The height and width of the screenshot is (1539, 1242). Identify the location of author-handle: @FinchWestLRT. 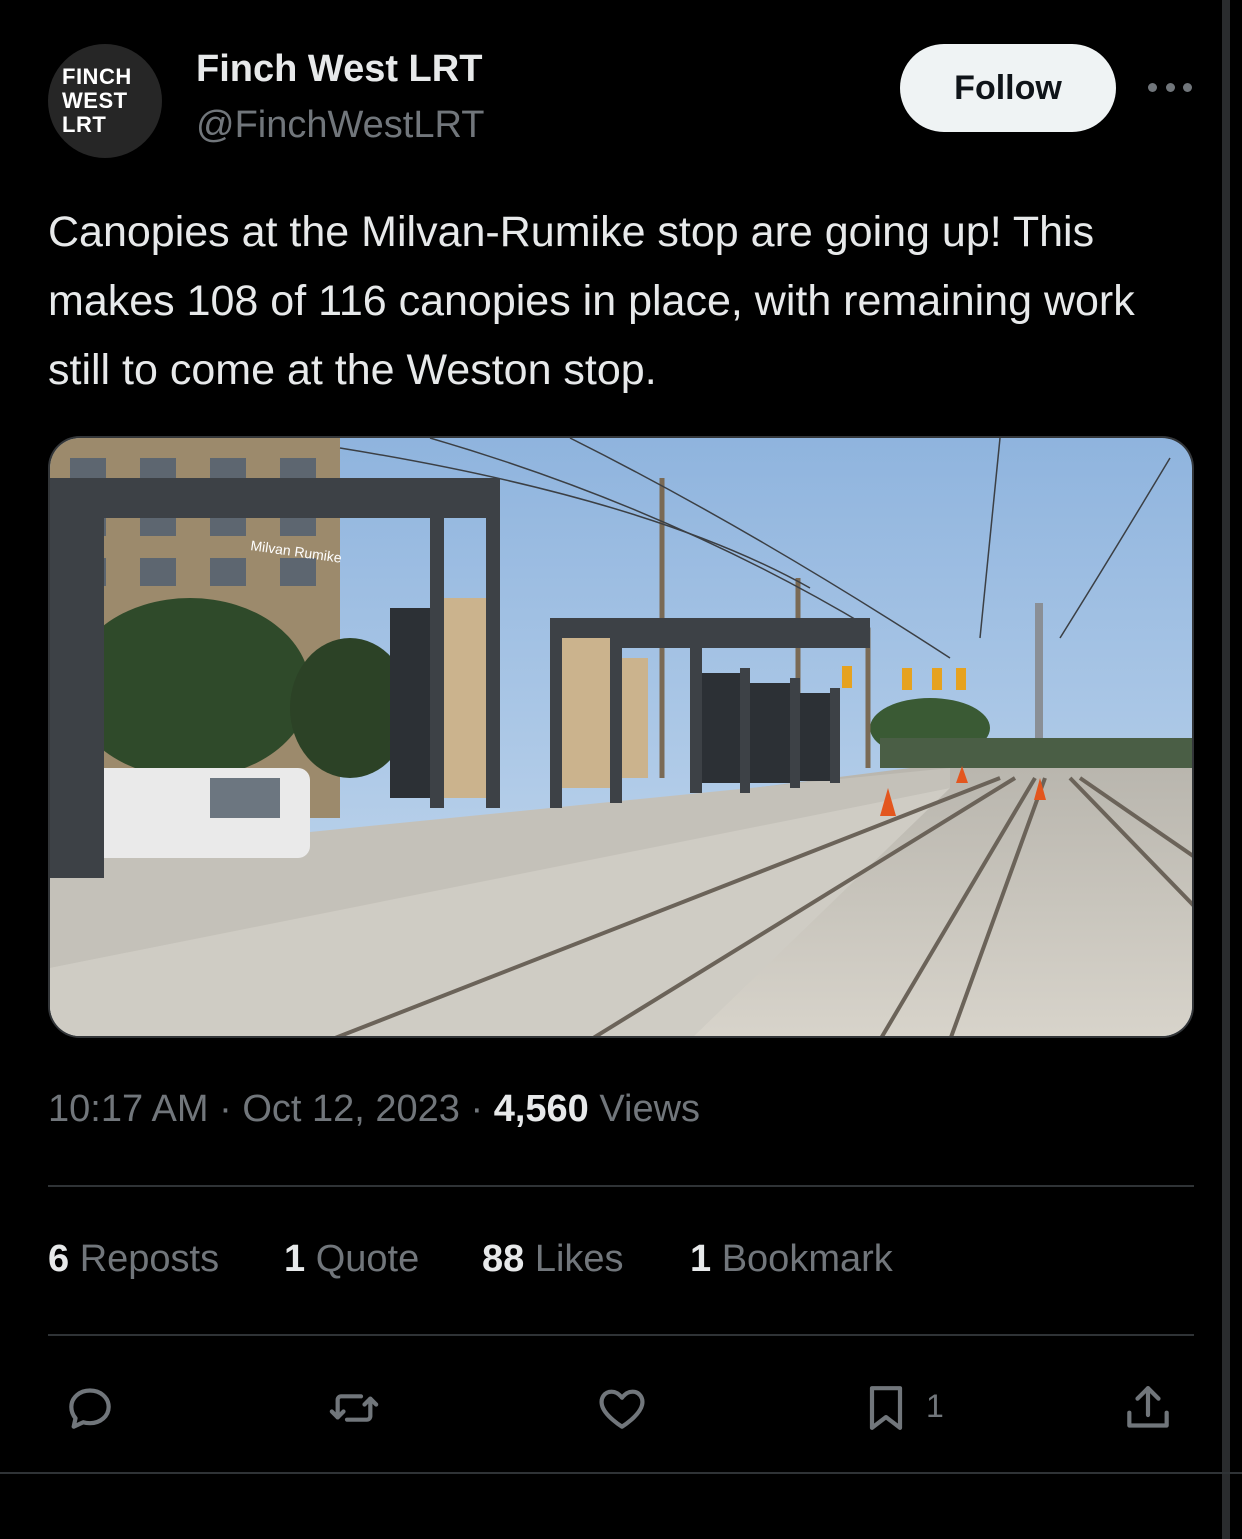
(340, 125).